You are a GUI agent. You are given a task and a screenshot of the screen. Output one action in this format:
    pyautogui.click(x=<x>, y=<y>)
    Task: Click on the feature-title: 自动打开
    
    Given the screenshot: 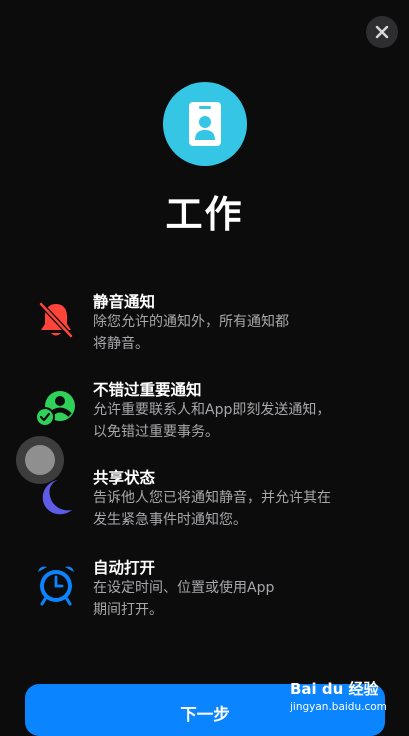 What is the action you would take?
    pyautogui.click(x=124, y=568)
    